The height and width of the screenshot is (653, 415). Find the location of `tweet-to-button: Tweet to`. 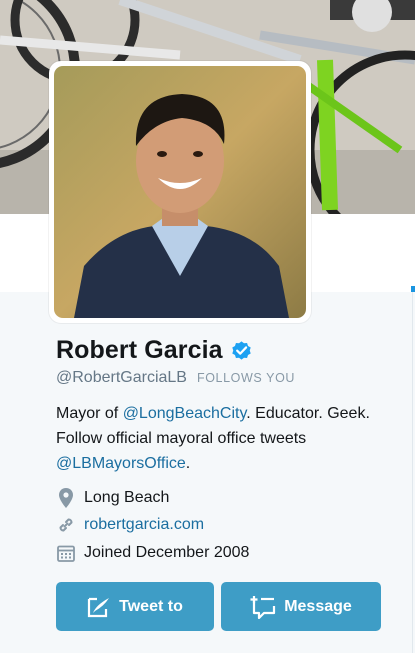

tweet-to-button: Tweet to is located at coordinates (135, 606).